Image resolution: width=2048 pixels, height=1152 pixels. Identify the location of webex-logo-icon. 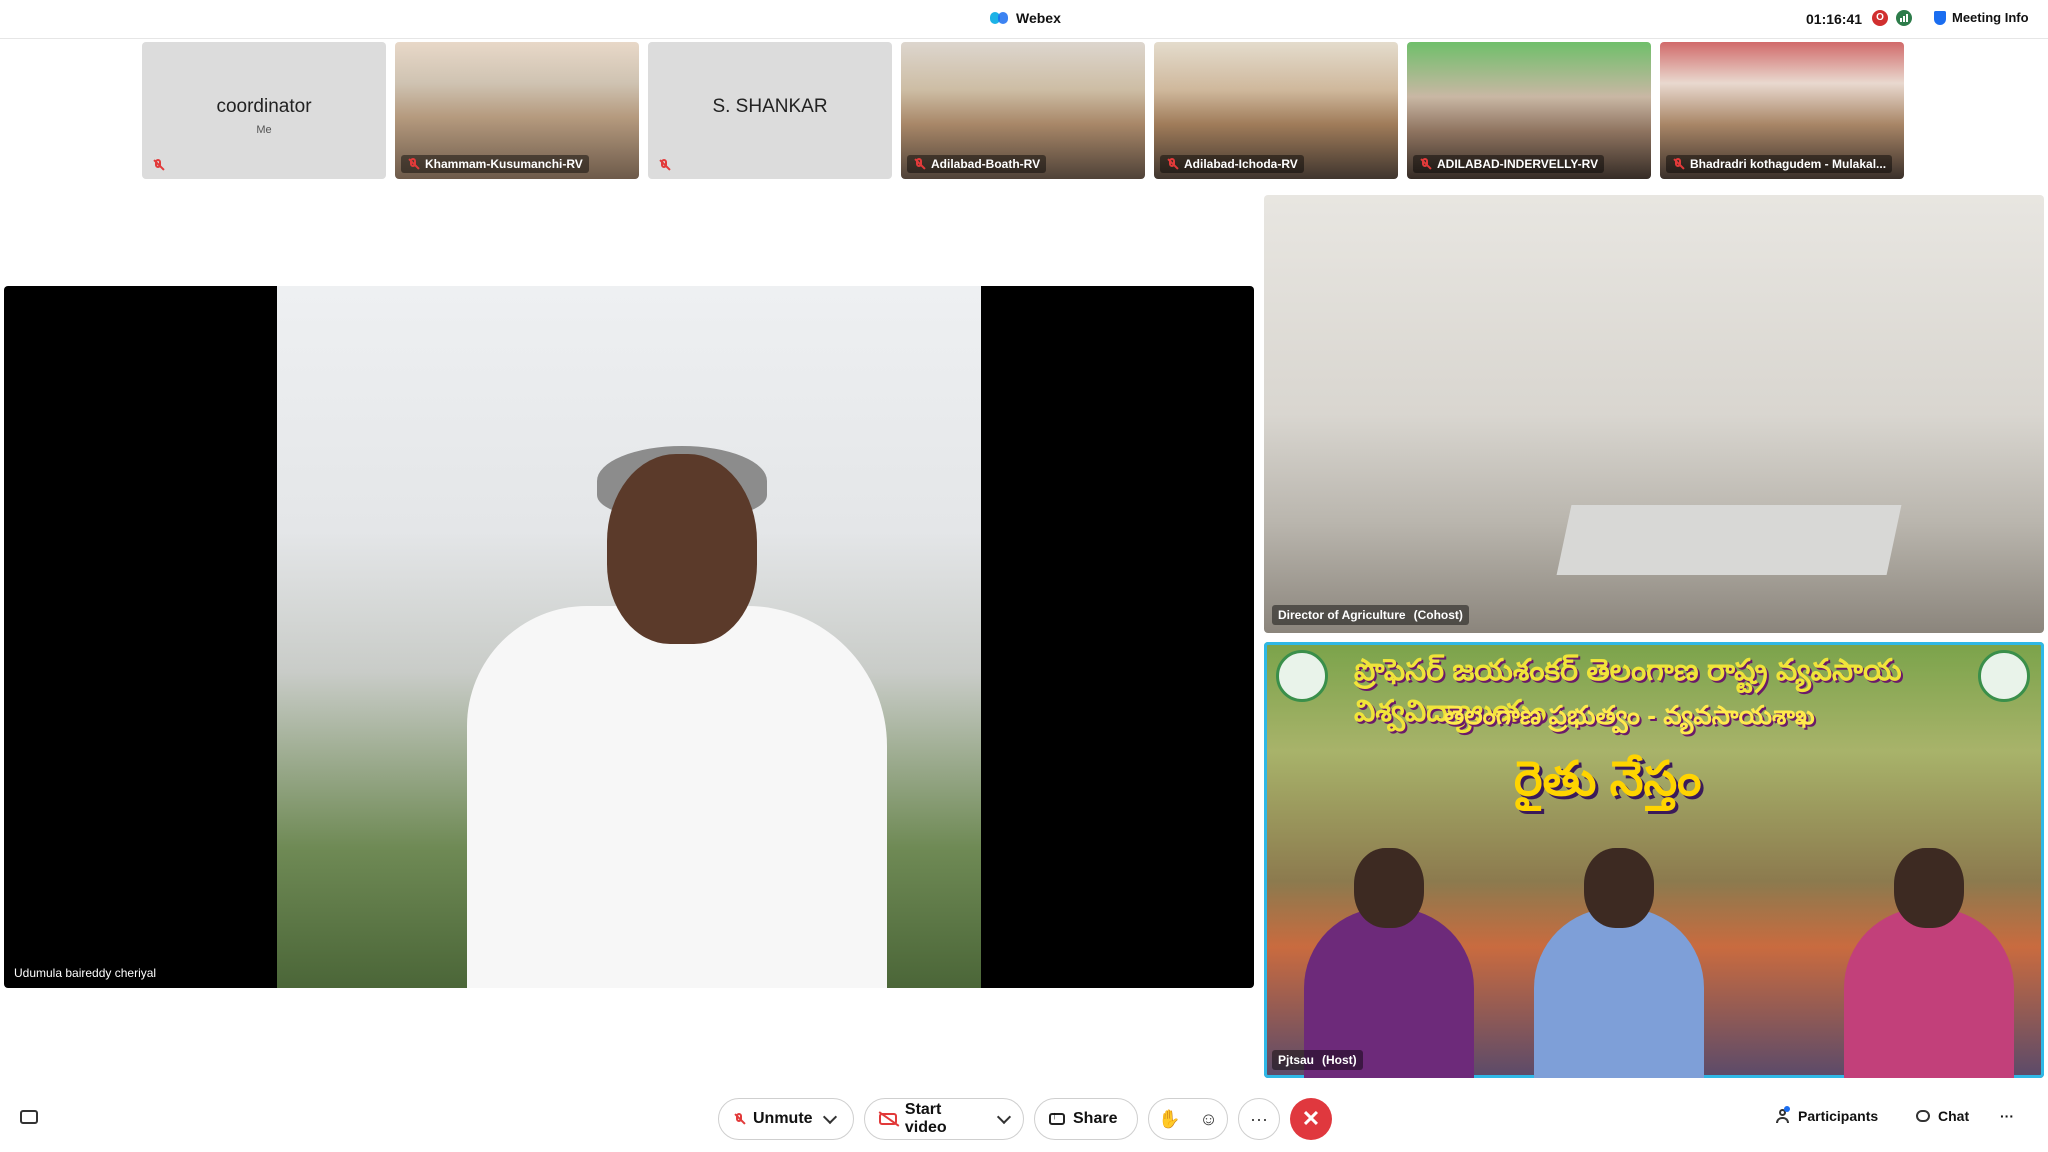
(999, 18).